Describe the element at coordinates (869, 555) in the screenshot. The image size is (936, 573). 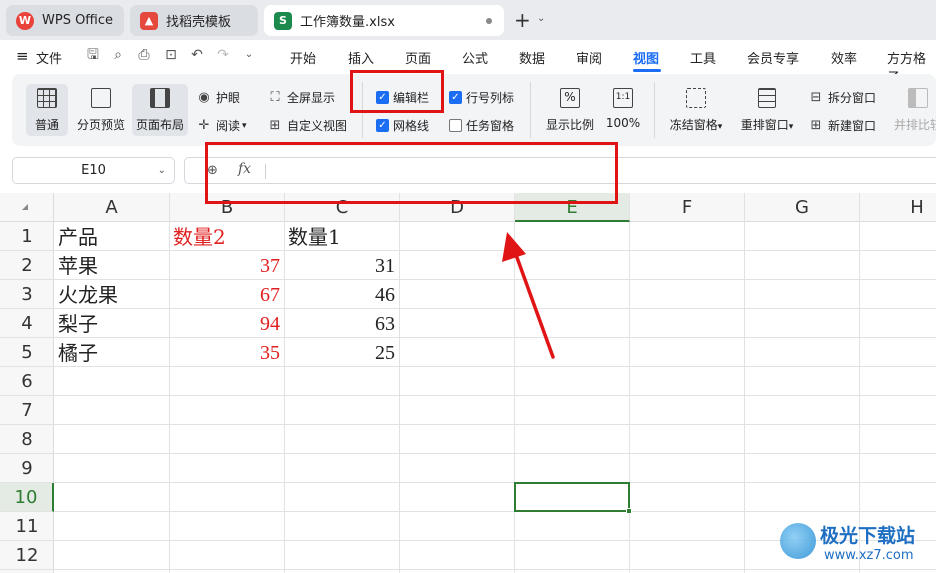
I see `watermark-url: www.xz7.com` at that location.